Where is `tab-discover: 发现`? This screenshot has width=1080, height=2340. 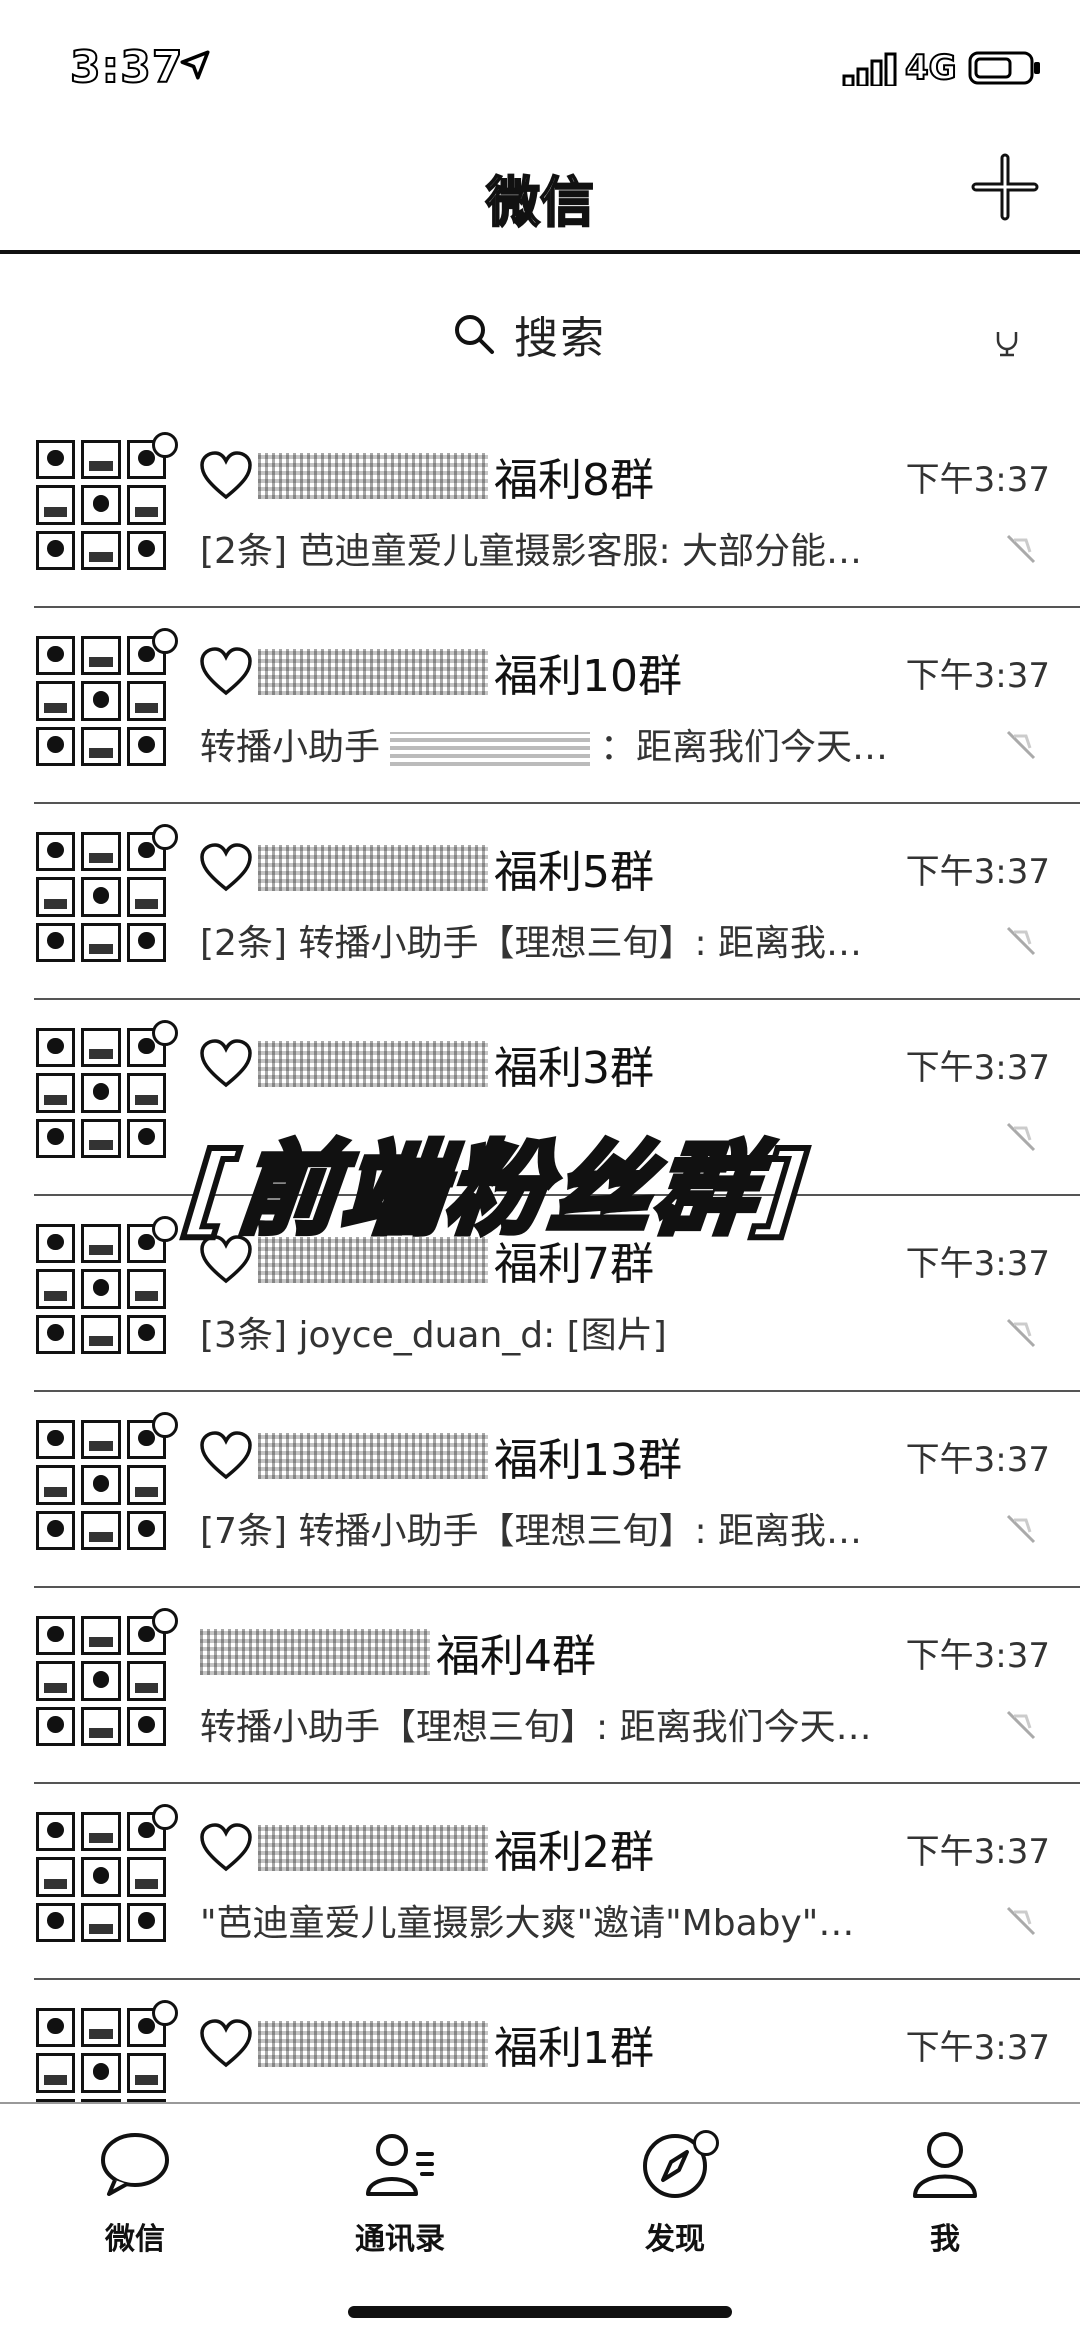
tab-discover: 发现 is located at coordinates (675, 2191).